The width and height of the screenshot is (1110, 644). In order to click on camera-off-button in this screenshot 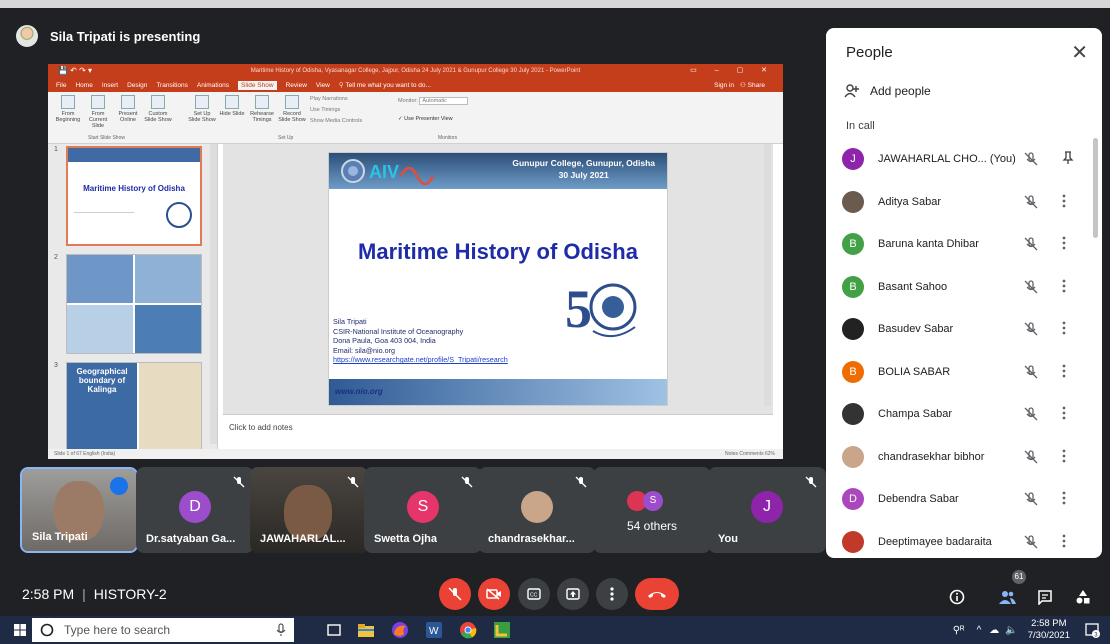, I will do `click(494, 594)`.